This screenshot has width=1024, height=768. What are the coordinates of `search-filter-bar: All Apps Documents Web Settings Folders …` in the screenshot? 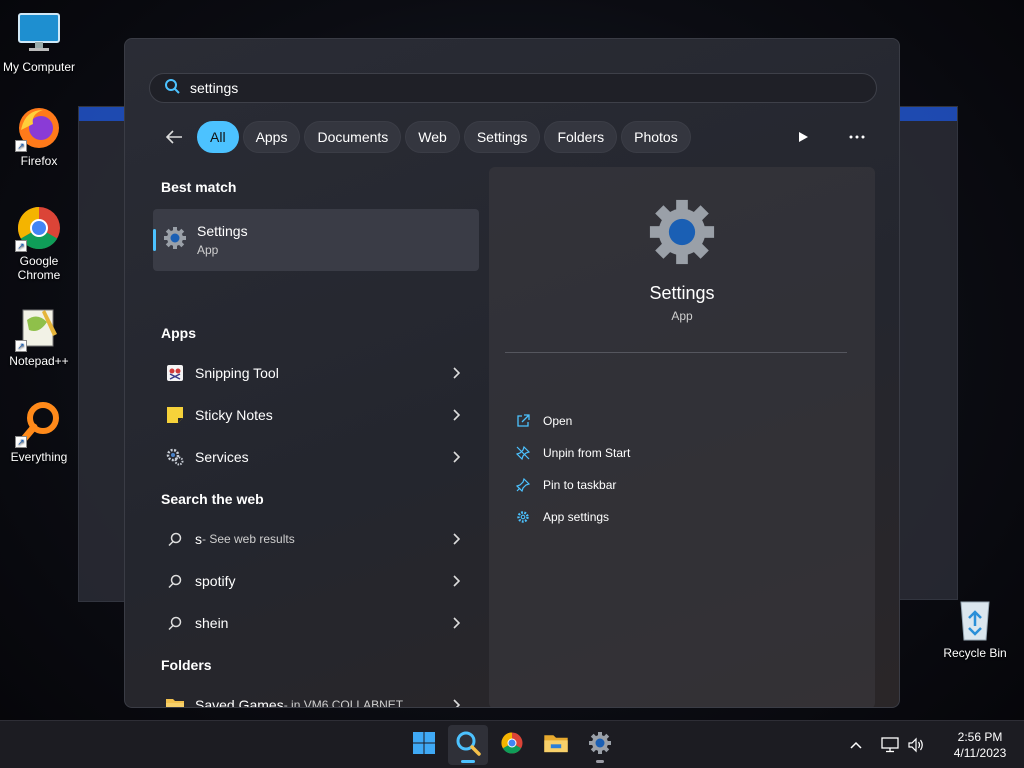 It's located at (426, 137).